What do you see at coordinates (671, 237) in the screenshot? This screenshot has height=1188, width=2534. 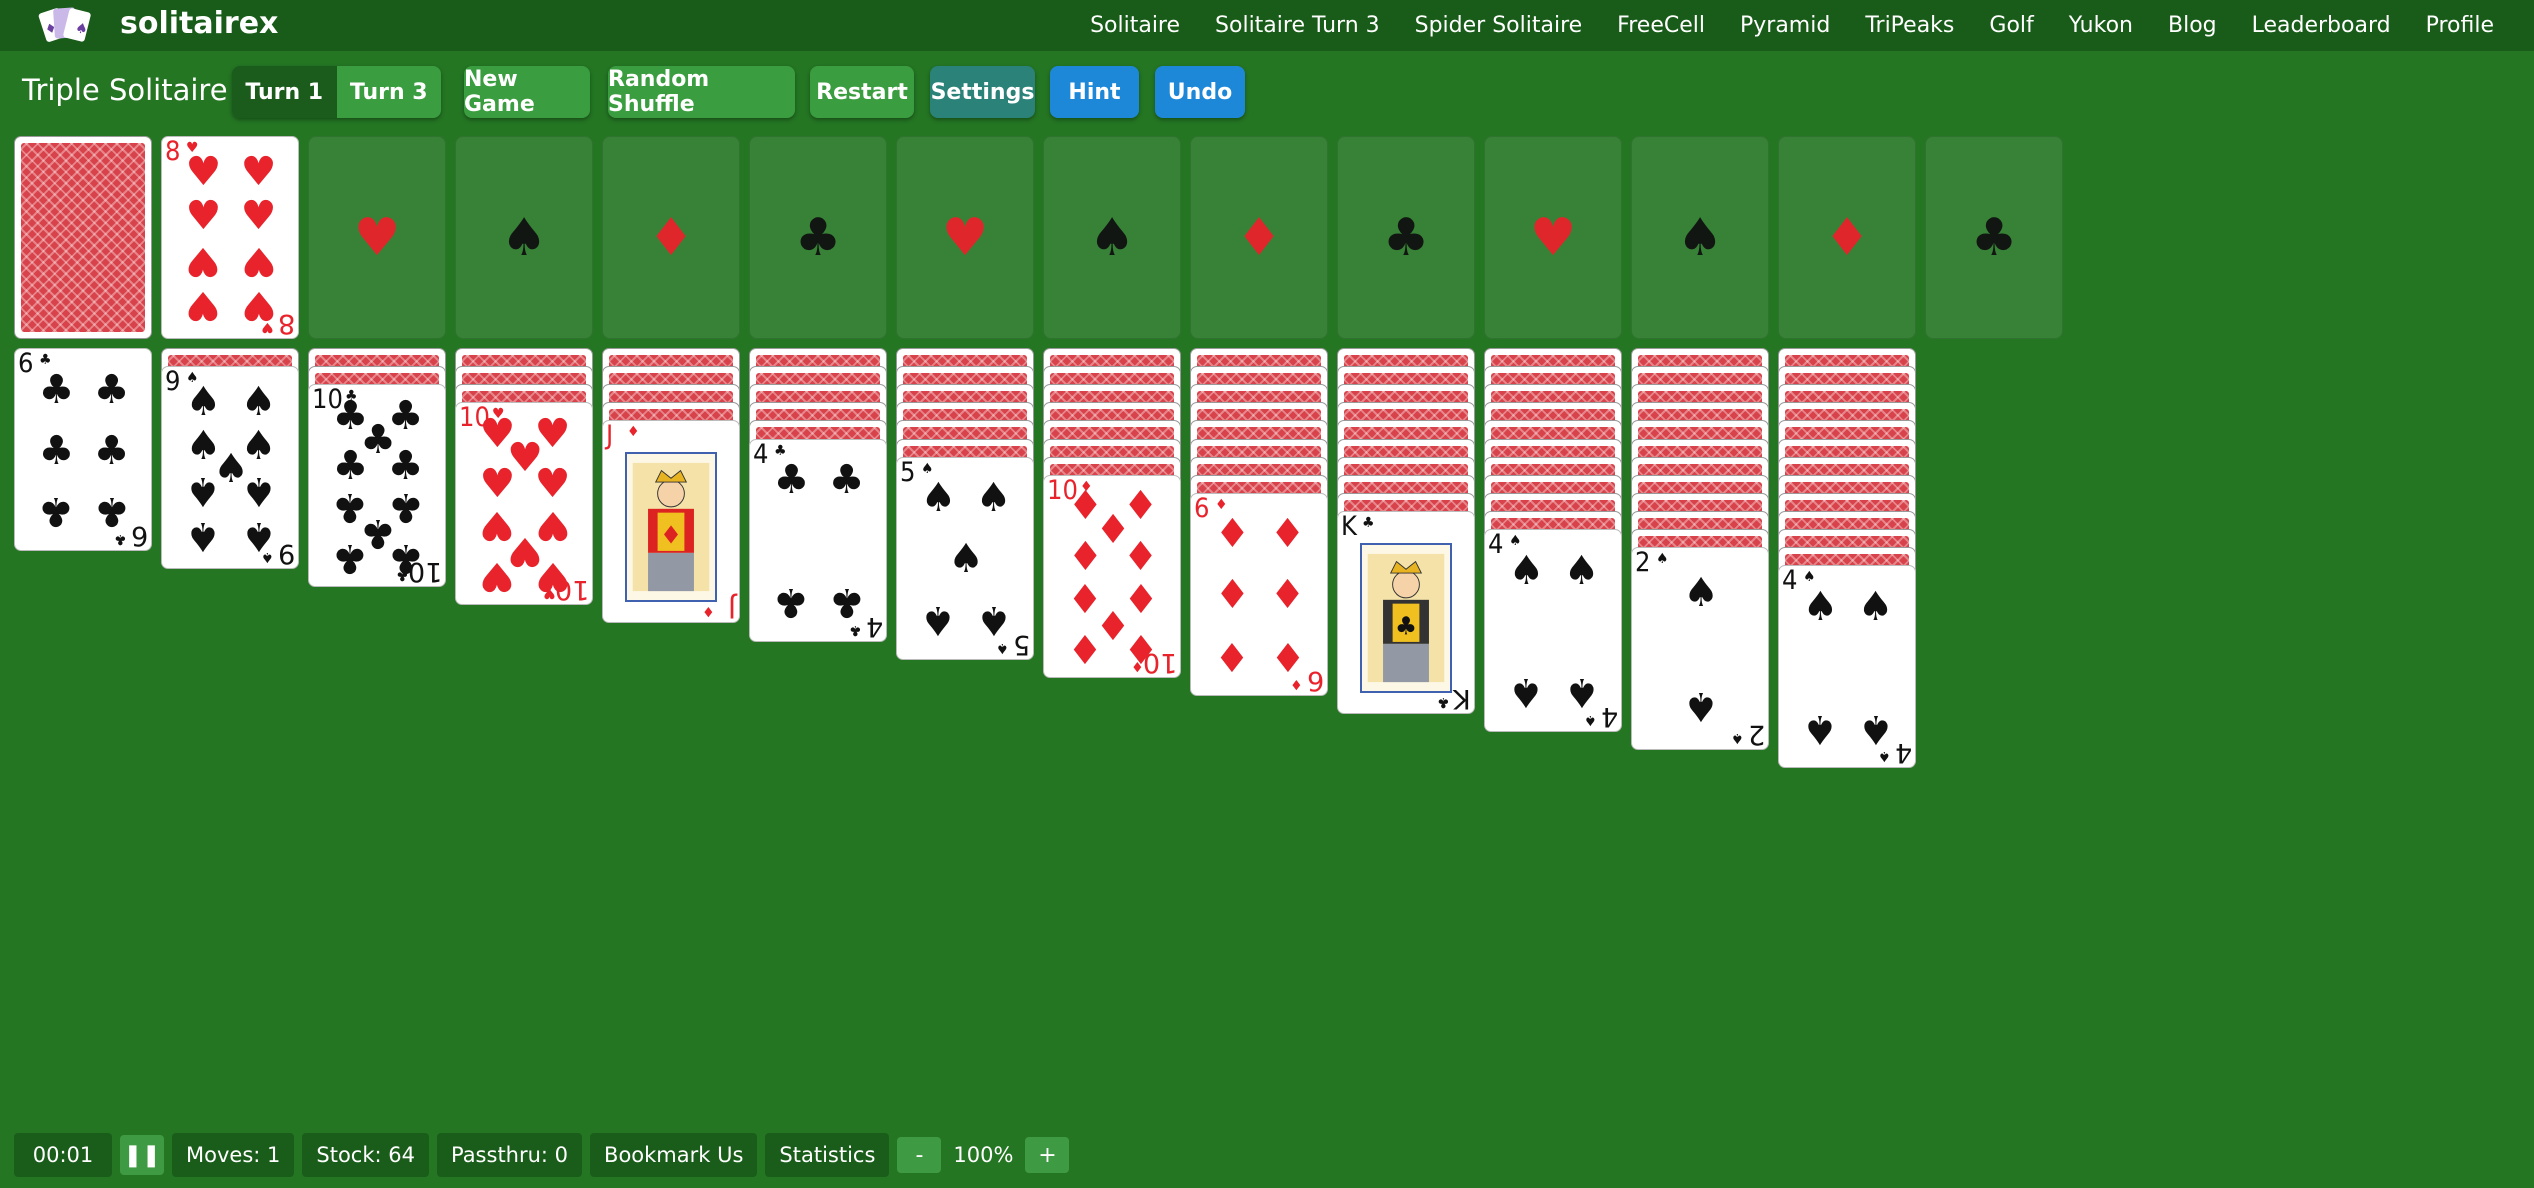 I see `foundation-slot-3: ♦` at bounding box center [671, 237].